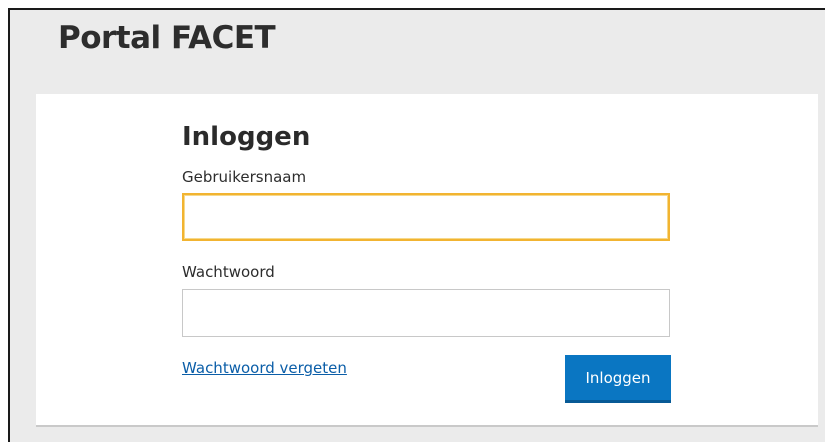  I want to click on username-field, so click(426, 217).